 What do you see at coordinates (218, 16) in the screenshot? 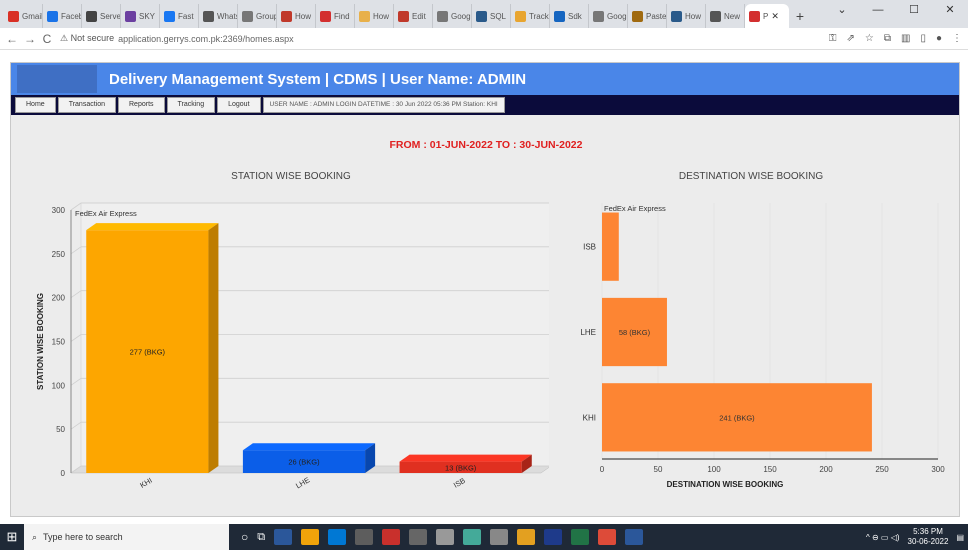
I see `browser-tab: WhatsApp` at bounding box center [218, 16].